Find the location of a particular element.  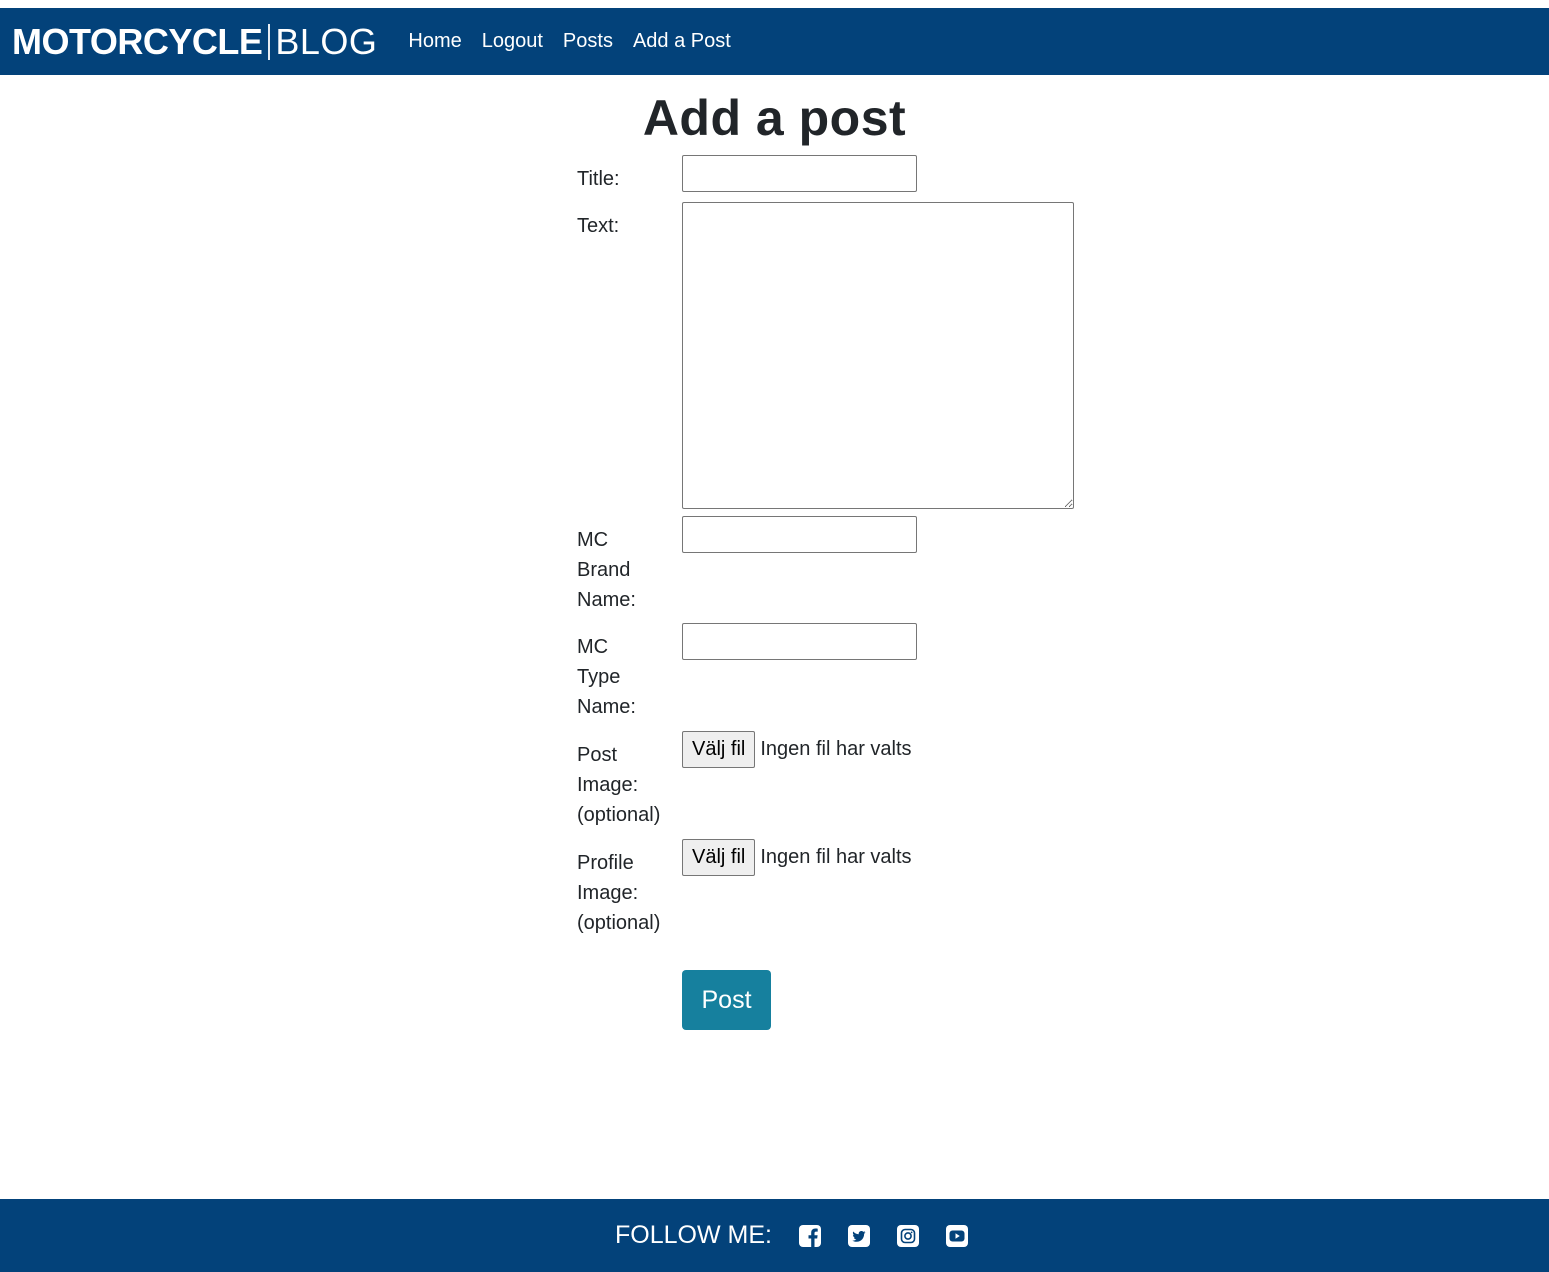

youtube-icon is located at coordinates (957, 1236).